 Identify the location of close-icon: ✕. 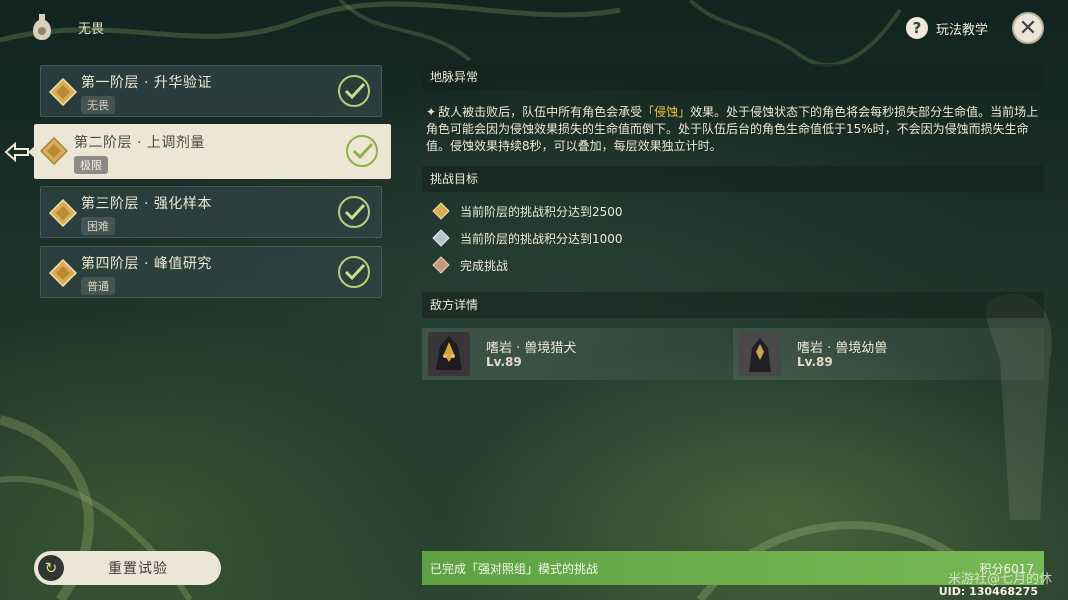
(1028, 28).